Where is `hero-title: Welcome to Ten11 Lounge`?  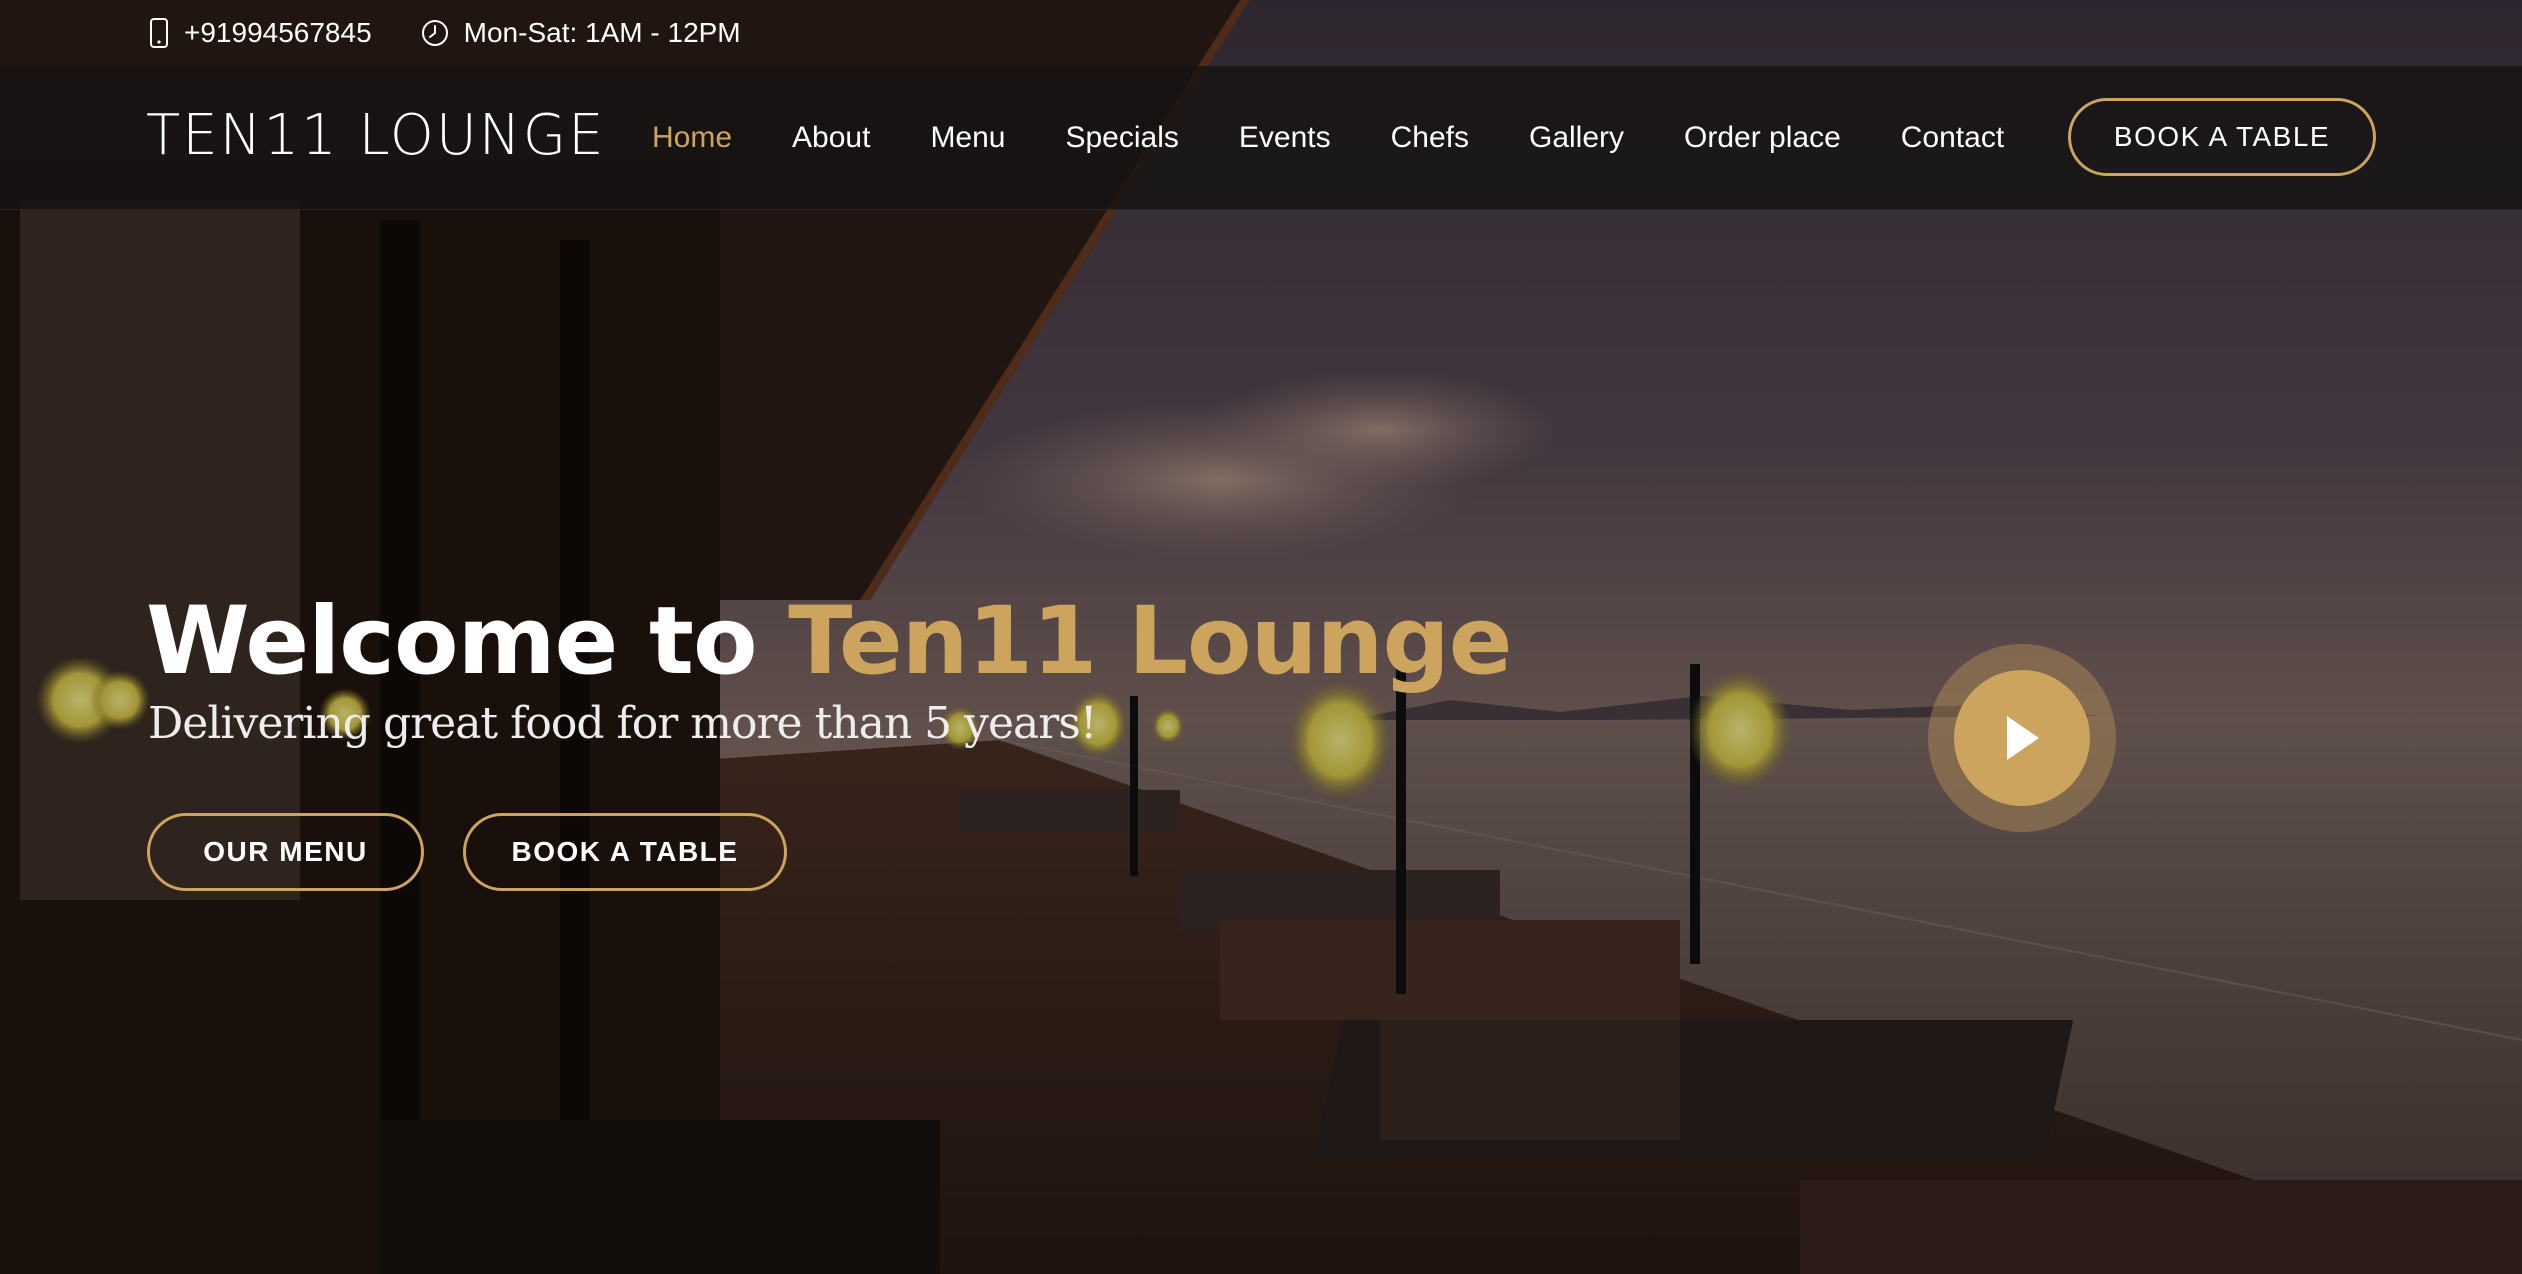 hero-title: Welcome to Ten11 Lounge is located at coordinates (829, 642).